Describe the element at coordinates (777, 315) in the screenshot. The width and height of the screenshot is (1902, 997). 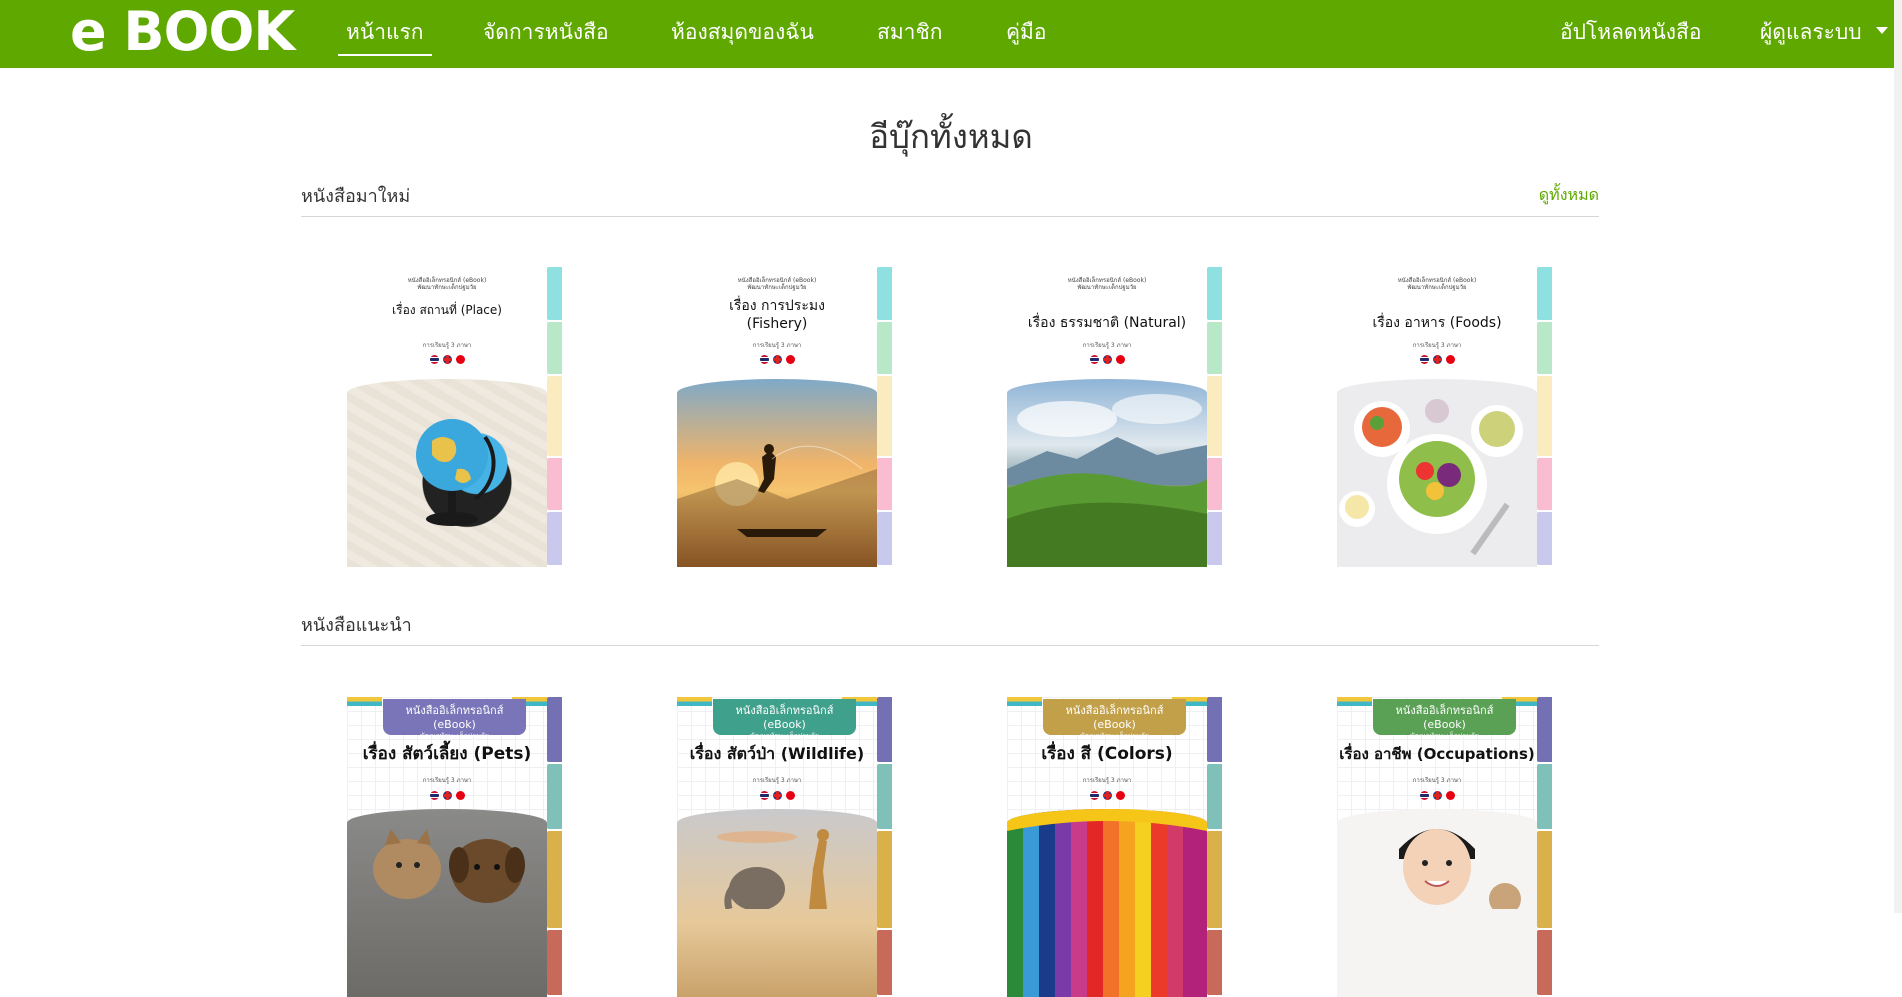
I see `book-title: เรื่อง การประมง (Fishery)` at that location.